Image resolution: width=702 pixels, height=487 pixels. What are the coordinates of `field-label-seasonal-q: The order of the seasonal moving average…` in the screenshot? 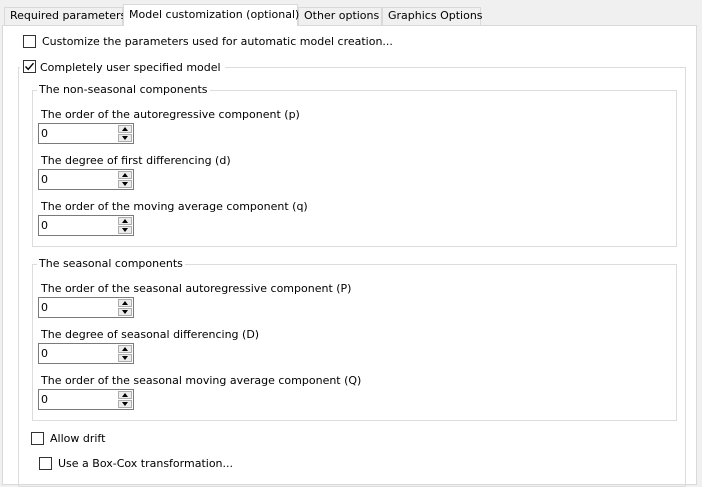 It's located at (201, 380).